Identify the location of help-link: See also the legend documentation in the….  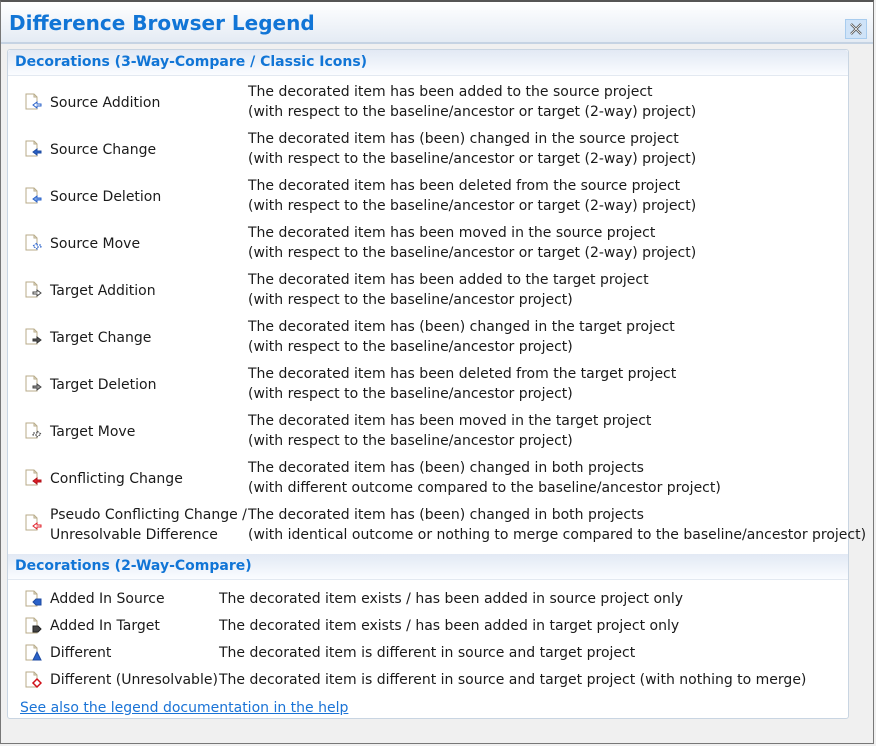
(184, 708).